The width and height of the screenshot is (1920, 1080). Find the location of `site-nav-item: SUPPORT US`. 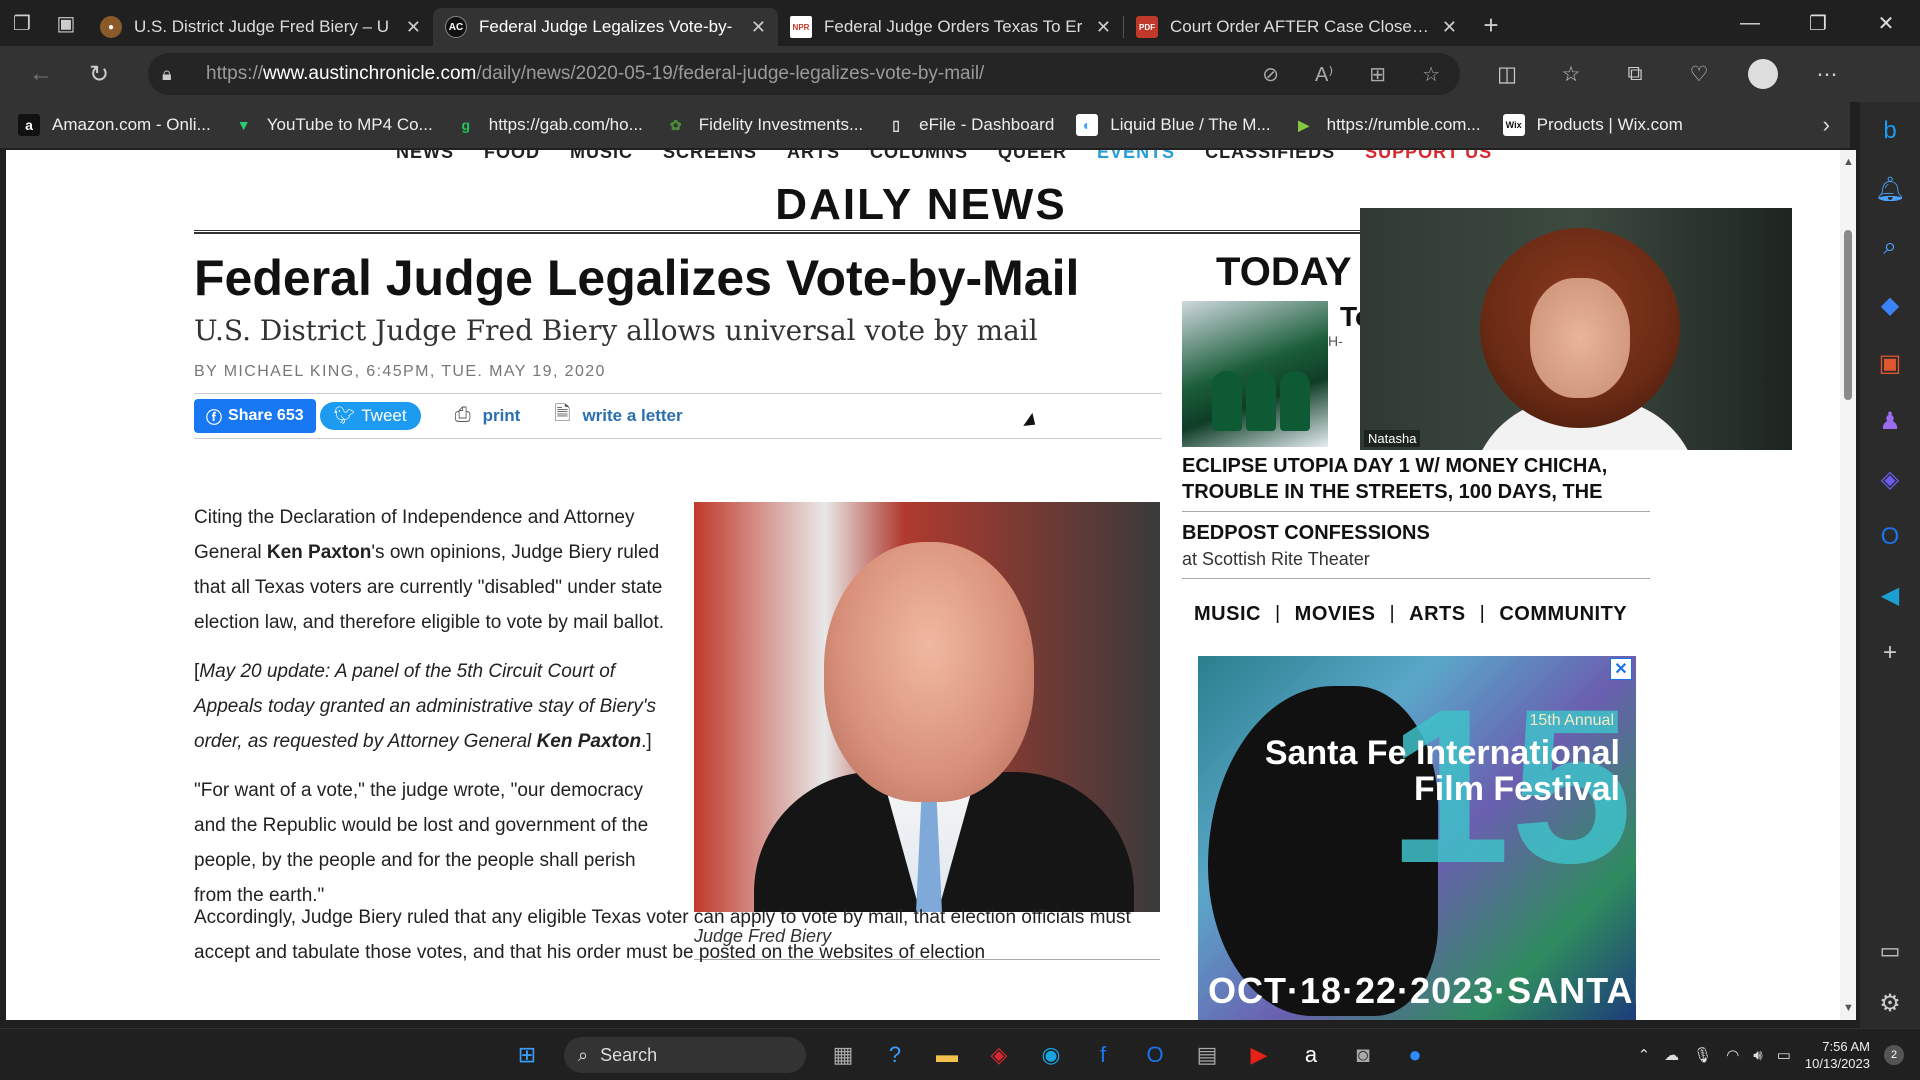

site-nav-item: SUPPORT US is located at coordinates (1428, 156).